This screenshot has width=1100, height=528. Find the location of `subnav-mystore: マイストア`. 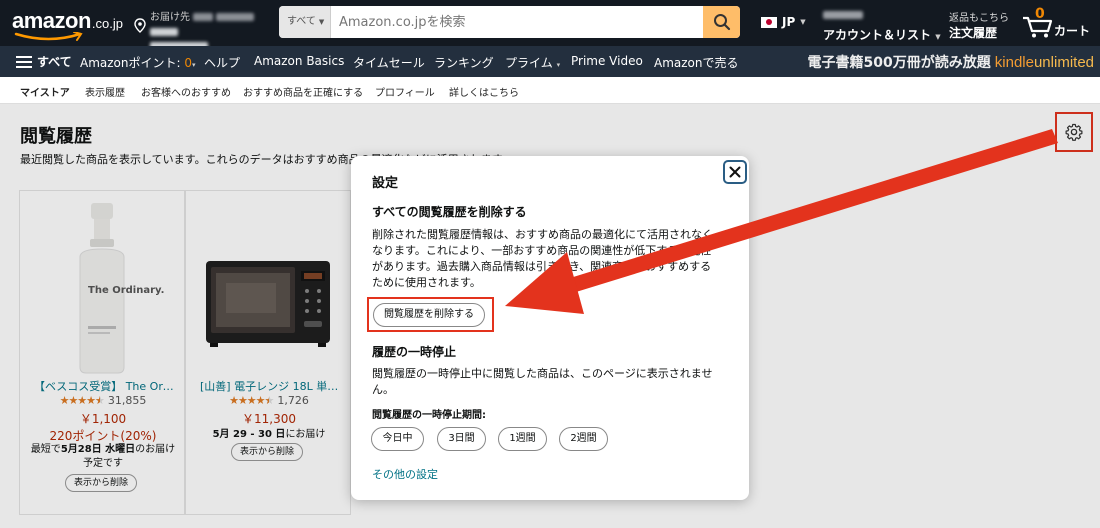

subnav-mystore: マイストア is located at coordinates (45, 91).